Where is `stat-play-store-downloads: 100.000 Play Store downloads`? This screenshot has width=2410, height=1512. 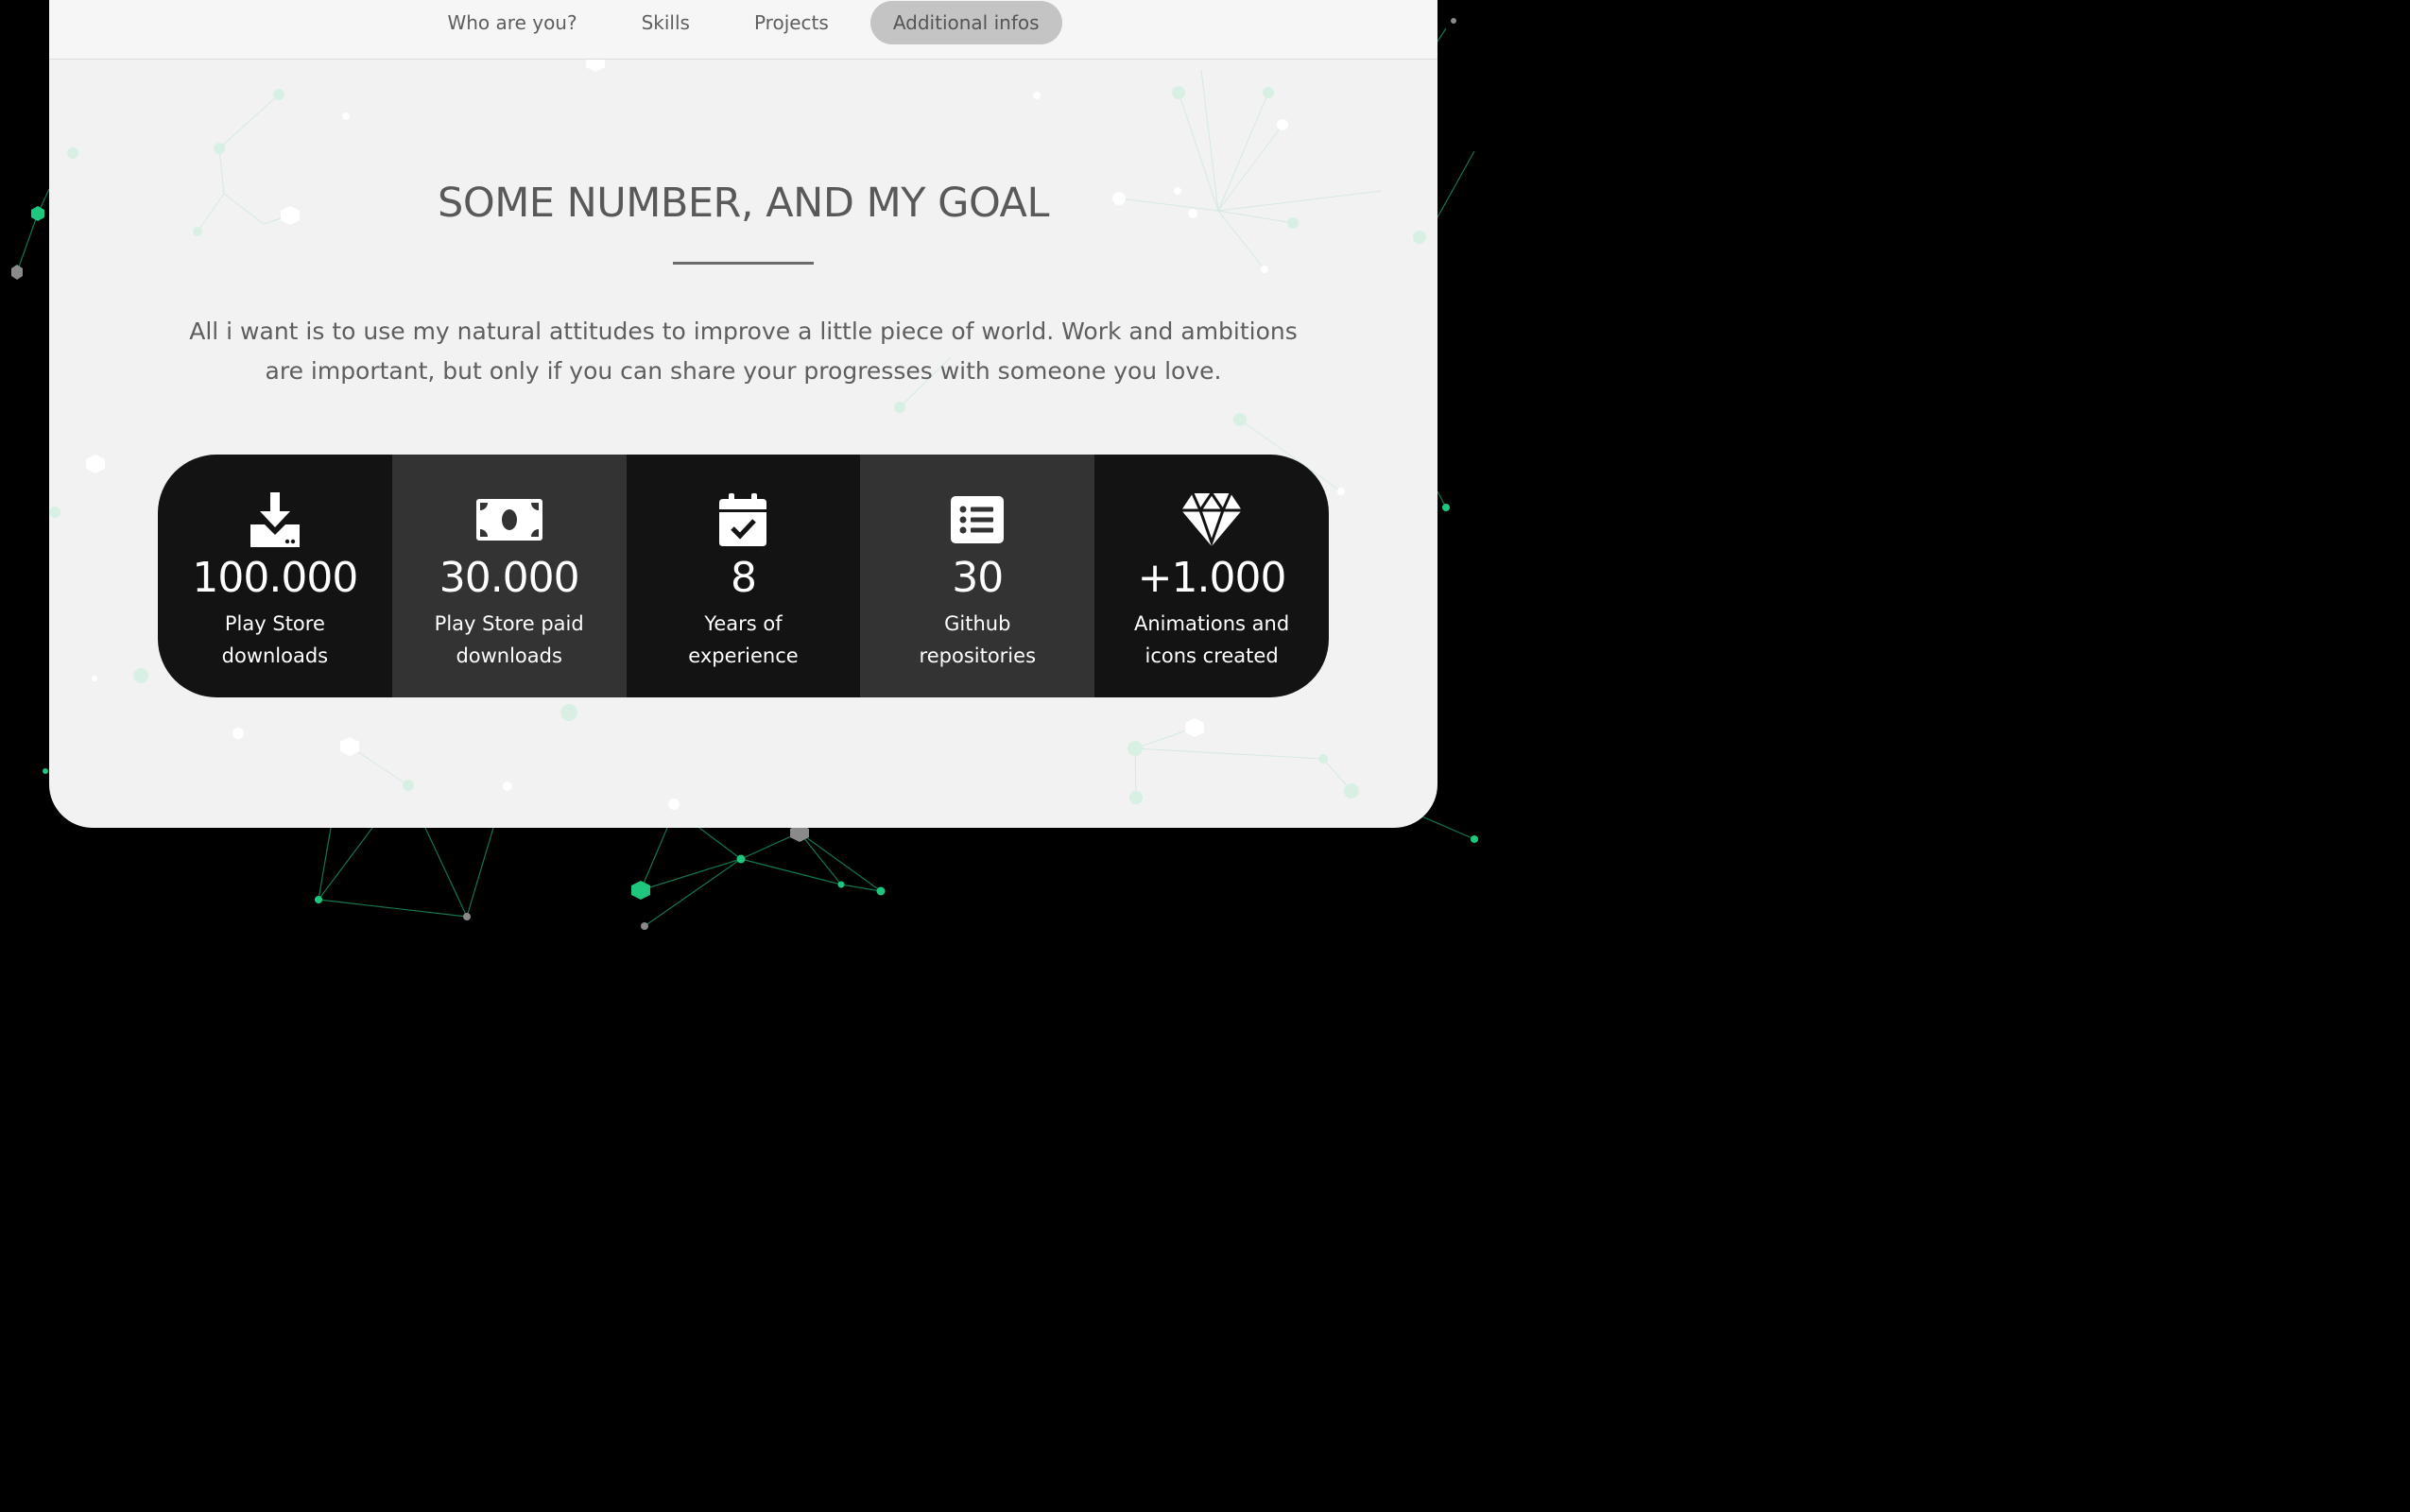
stat-play-store-downloads: 100.000 Play Store downloads is located at coordinates (275, 576).